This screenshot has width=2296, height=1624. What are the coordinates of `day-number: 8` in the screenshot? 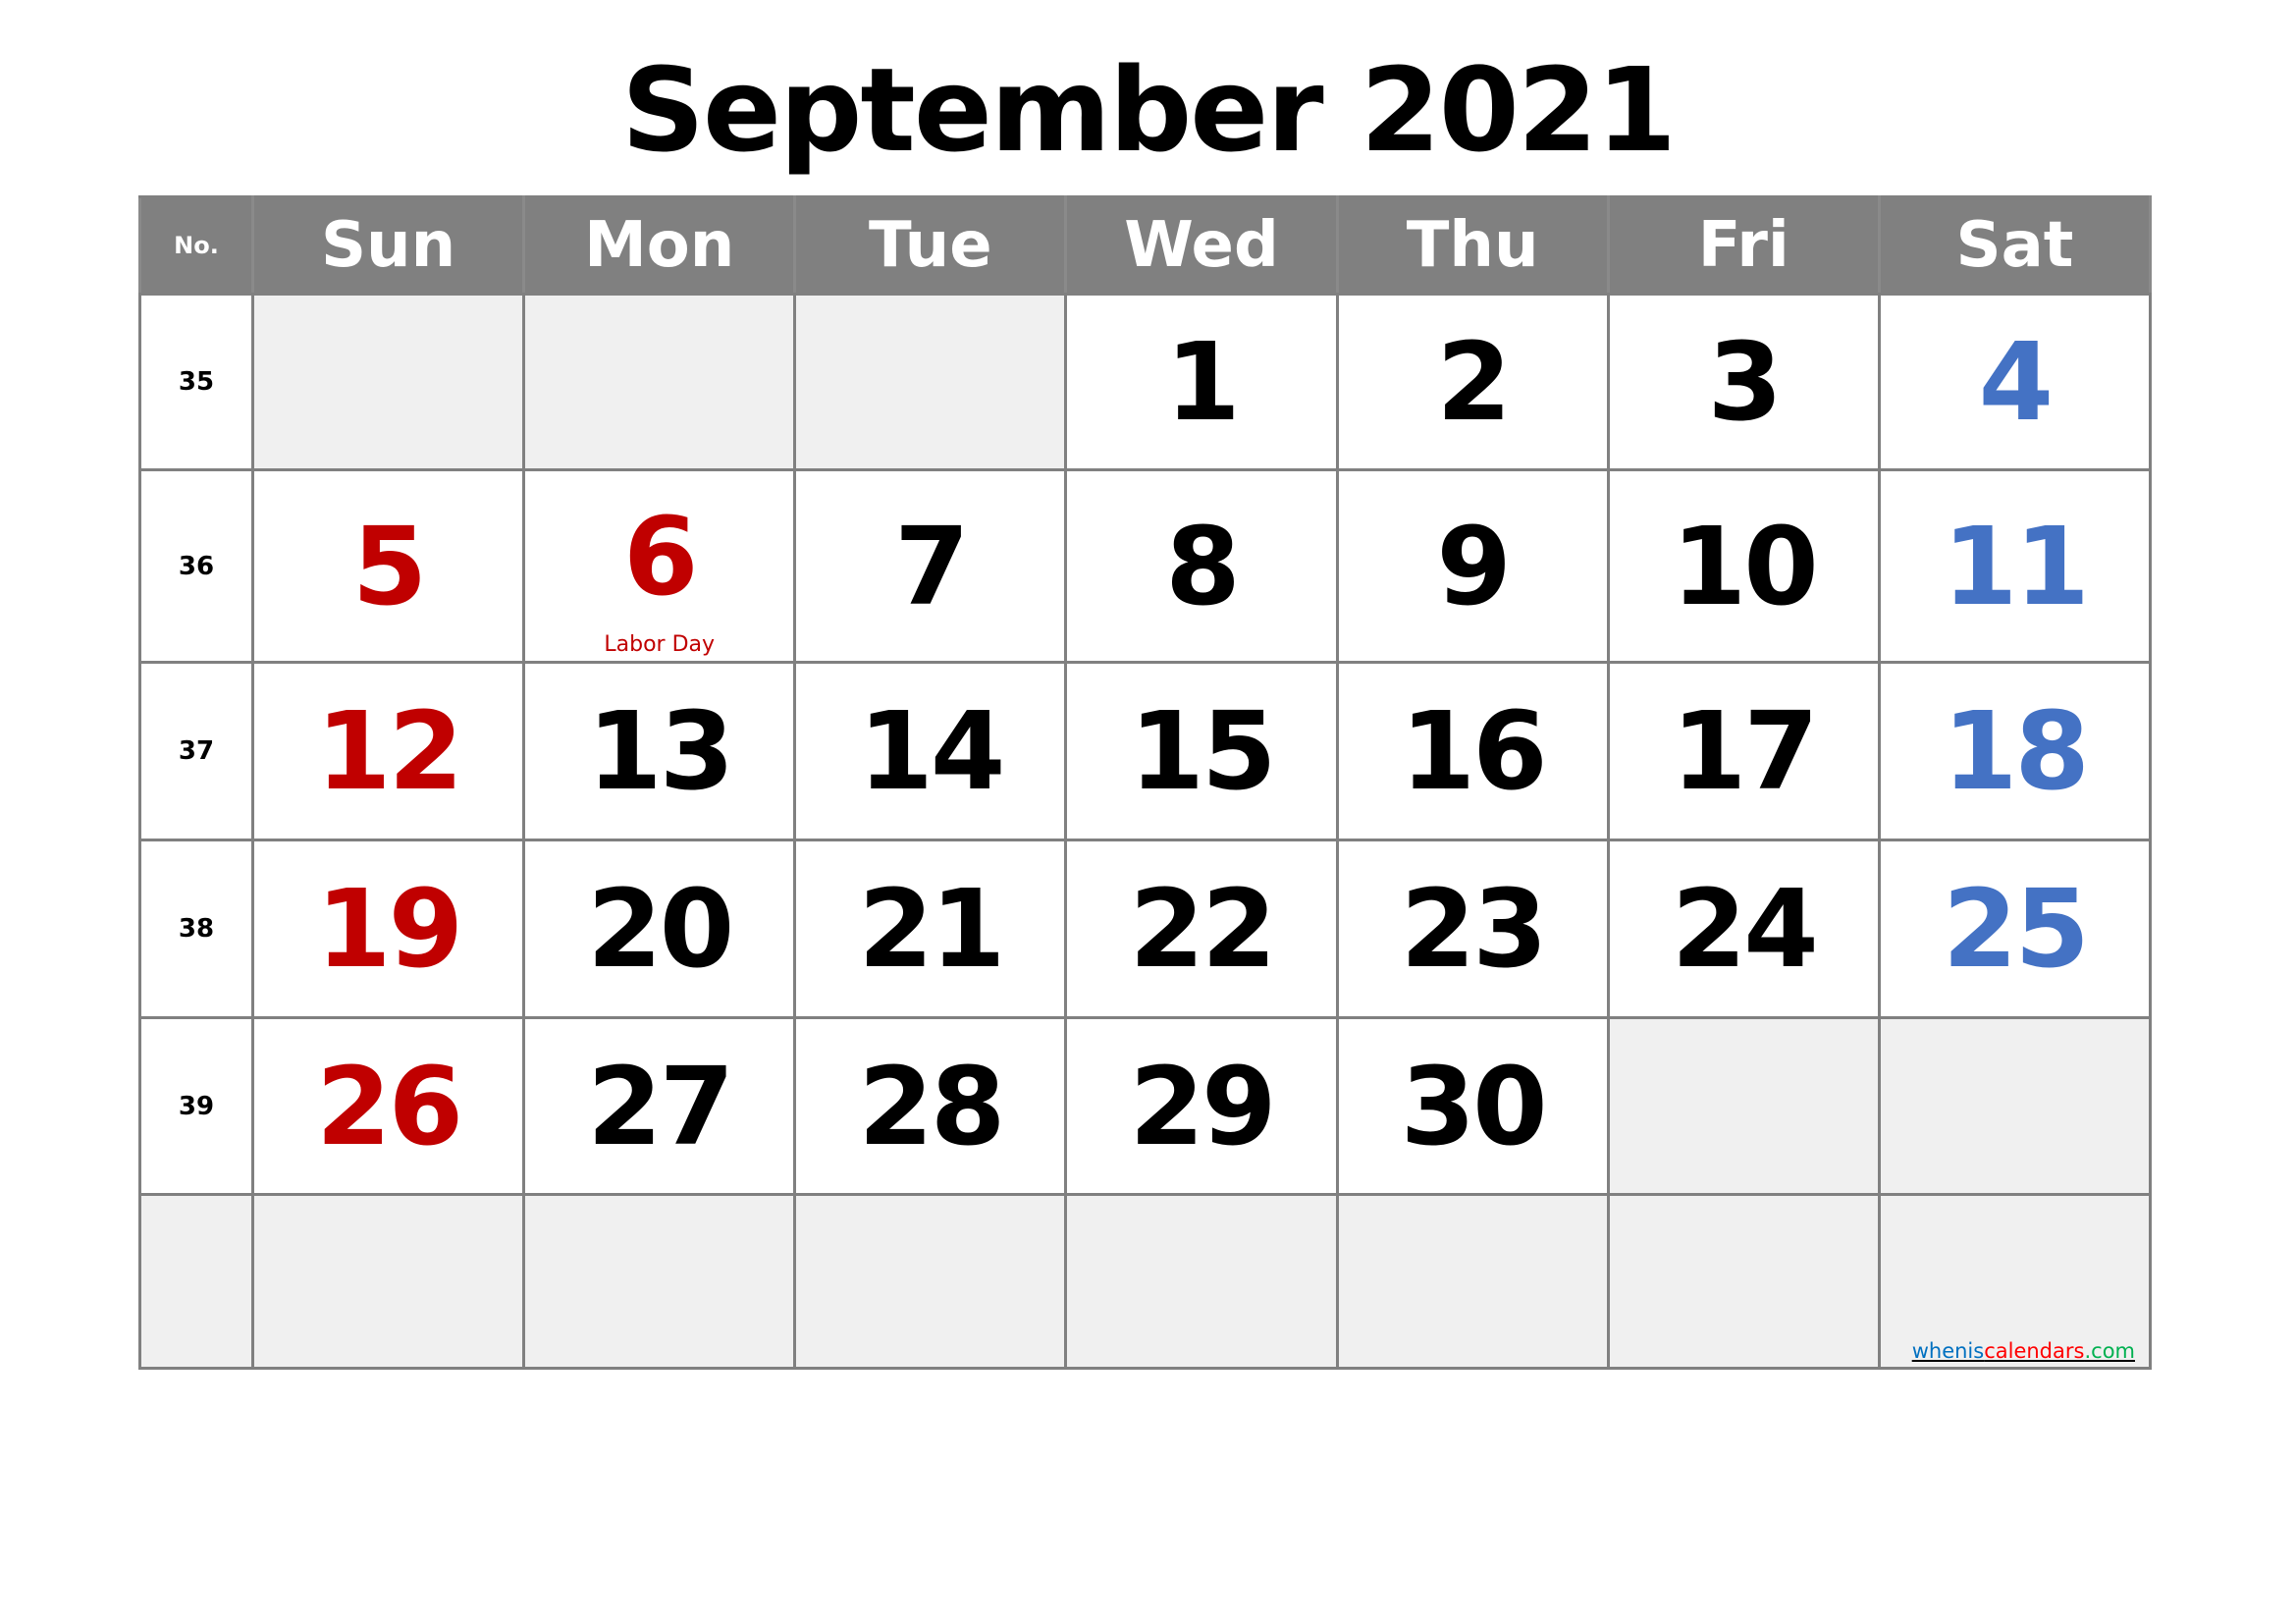 It's located at (1203, 566).